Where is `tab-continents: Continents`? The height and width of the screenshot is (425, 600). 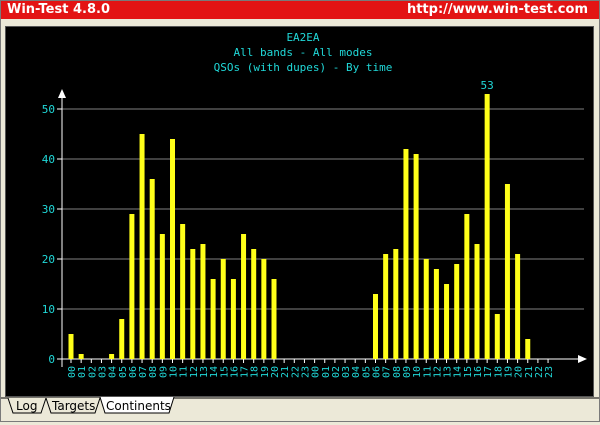 tab-continents: Continents is located at coordinates (137, 405).